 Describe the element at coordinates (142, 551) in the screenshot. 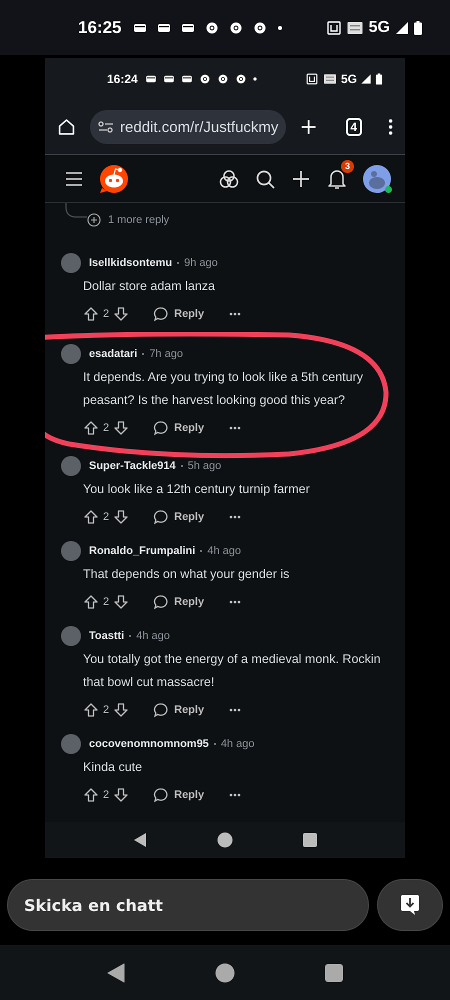

I see `username: Ronaldo_Frumpalini` at that location.